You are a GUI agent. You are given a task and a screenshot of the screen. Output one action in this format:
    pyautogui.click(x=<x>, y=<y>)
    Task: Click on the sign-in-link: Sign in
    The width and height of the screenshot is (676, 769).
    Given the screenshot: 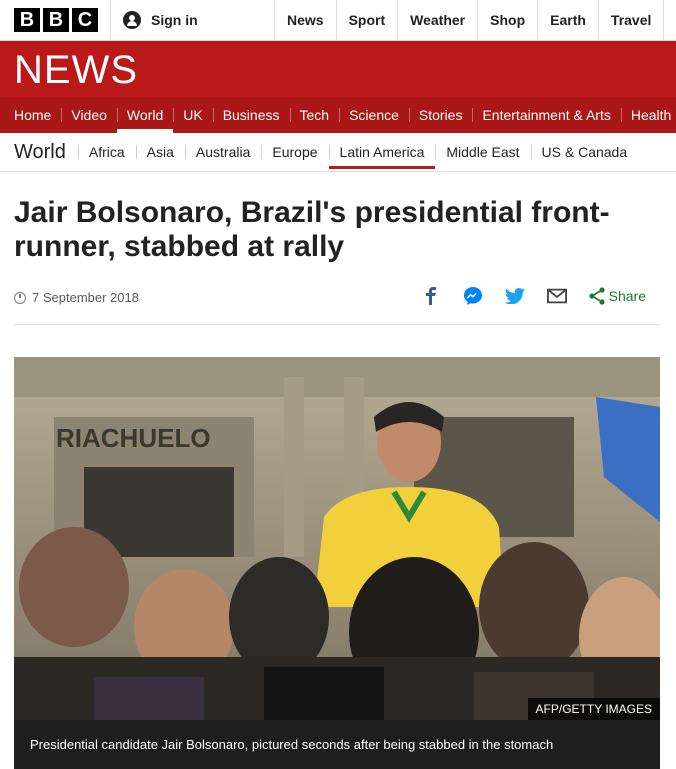 What is the action you would take?
    pyautogui.click(x=196, y=20)
    